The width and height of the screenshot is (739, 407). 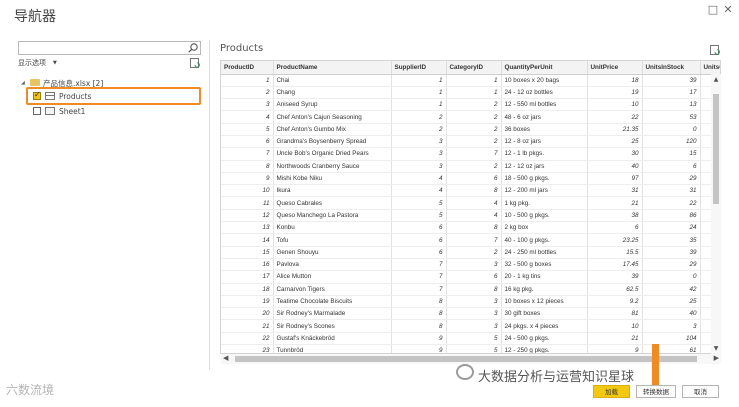 What do you see at coordinates (671, 80) in the screenshot?
I see `table-cell: 39` at bounding box center [671, 80].